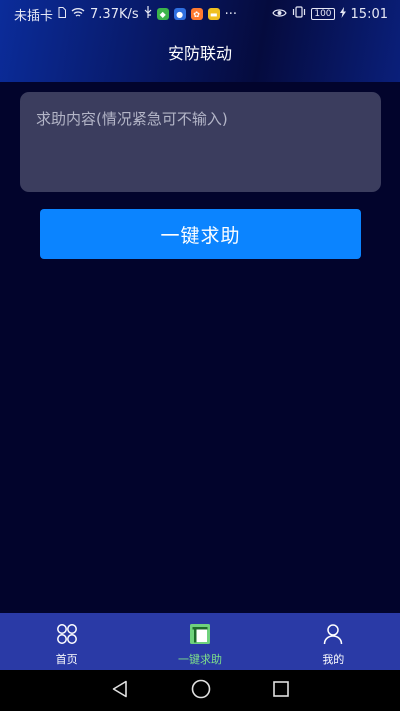 Image resolution: width=400 pixels, height=711 pixels. Describe the element at coordinates (213, 14) in the screenshot. I see `app-notification-icon: ▬` at that location.